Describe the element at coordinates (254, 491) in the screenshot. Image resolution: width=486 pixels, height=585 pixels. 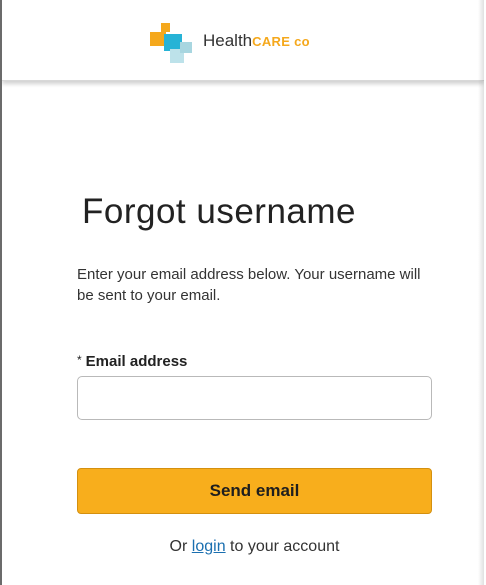
I see `send-email-button: Send email` at that location.